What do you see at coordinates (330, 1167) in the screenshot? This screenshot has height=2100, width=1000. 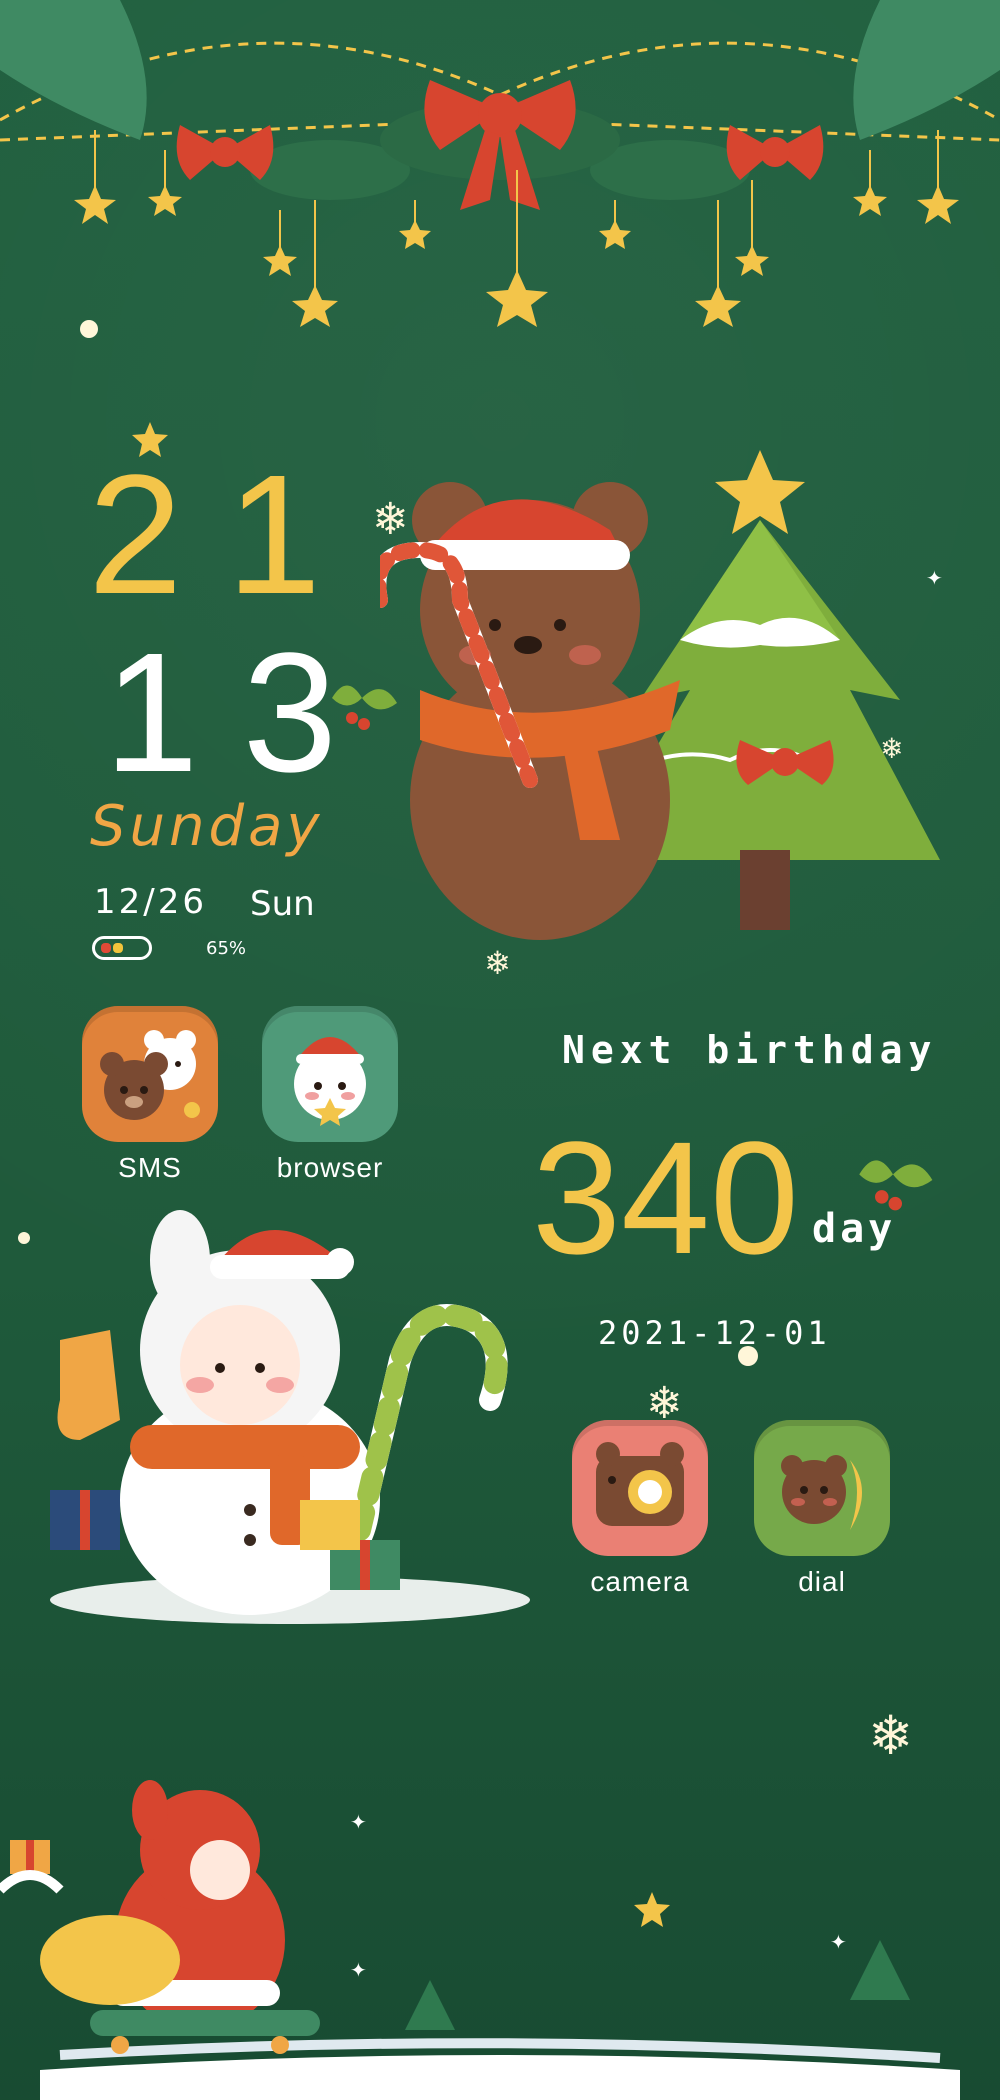 I see `app-label: browser` at bounding box center [330, 1167].